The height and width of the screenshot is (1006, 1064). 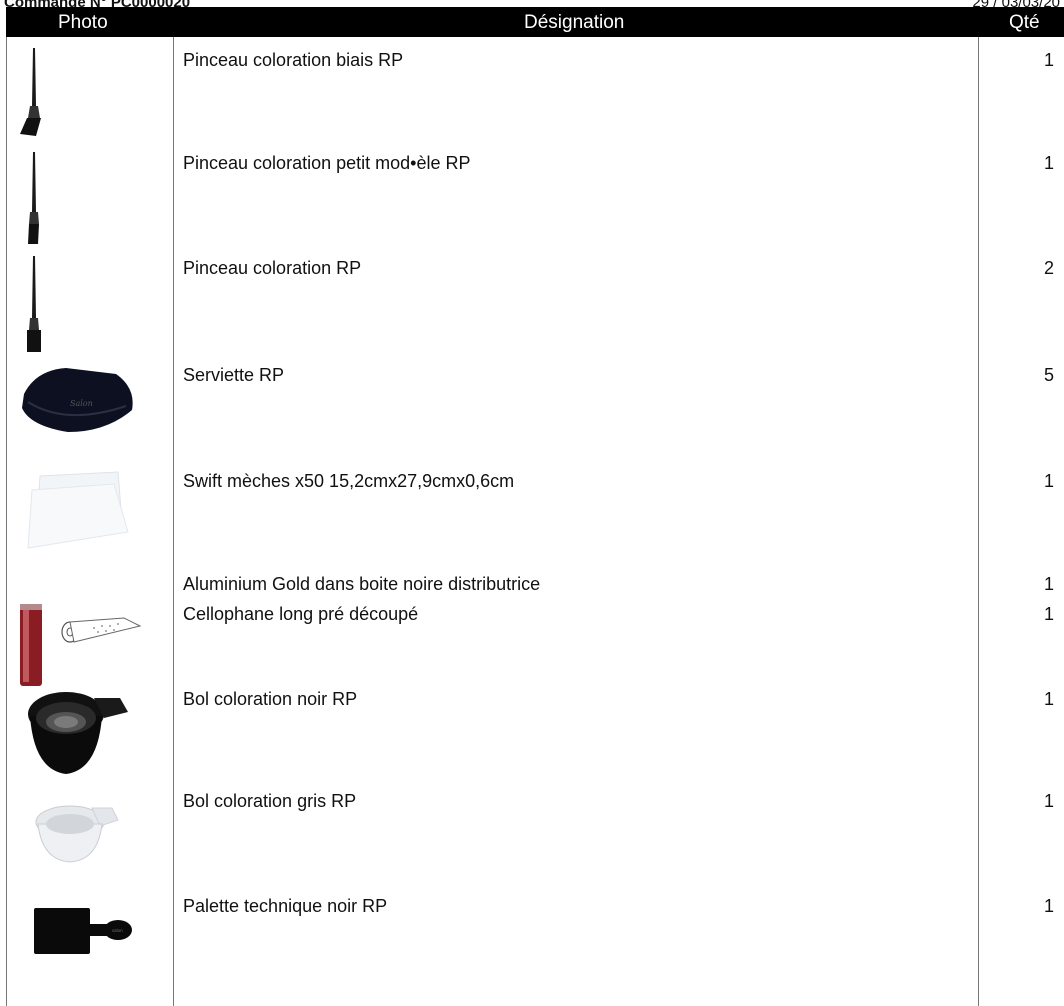 What do you see at coordinates (1049, 375) in the screenshot?
I see `table-row-qte: 5` at bounding box center [1049, 375].